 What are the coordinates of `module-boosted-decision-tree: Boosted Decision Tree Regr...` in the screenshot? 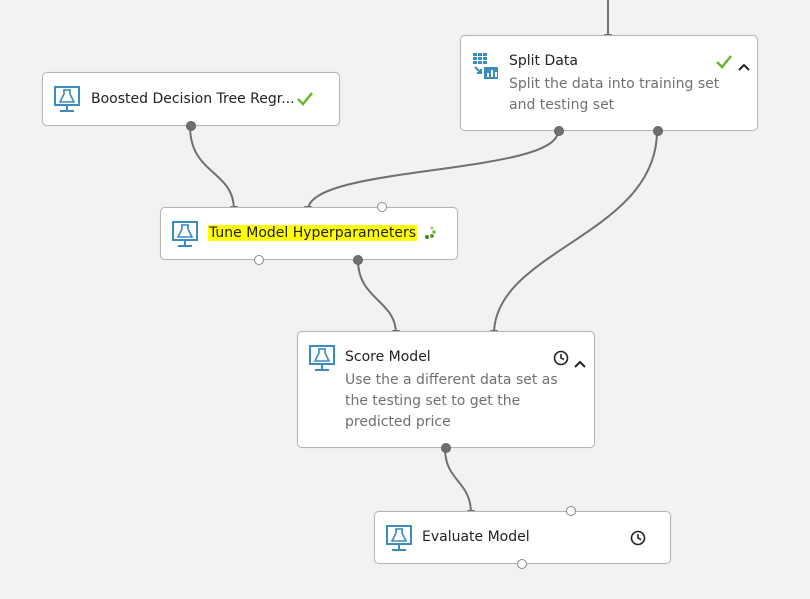 It's located at (191, 101).